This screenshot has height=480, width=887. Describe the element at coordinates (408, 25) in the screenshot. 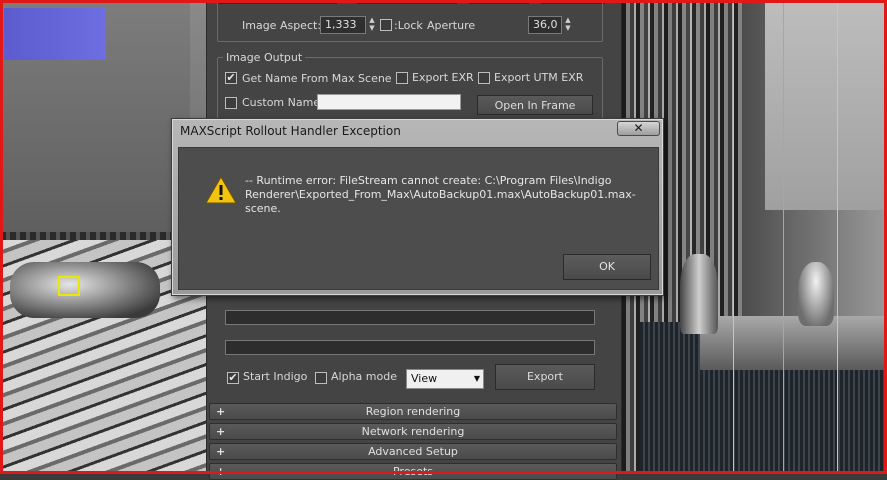

I see `lock-label: :Lock` at that location.